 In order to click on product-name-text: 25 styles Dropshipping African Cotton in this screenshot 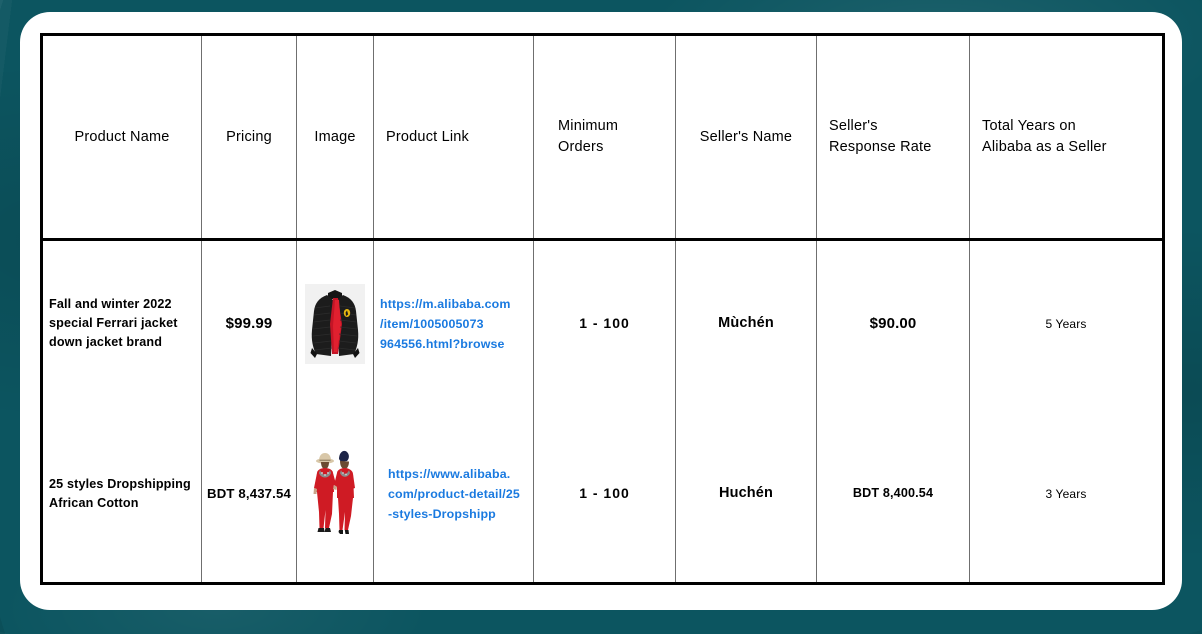, I will do `click(122, 494)`.